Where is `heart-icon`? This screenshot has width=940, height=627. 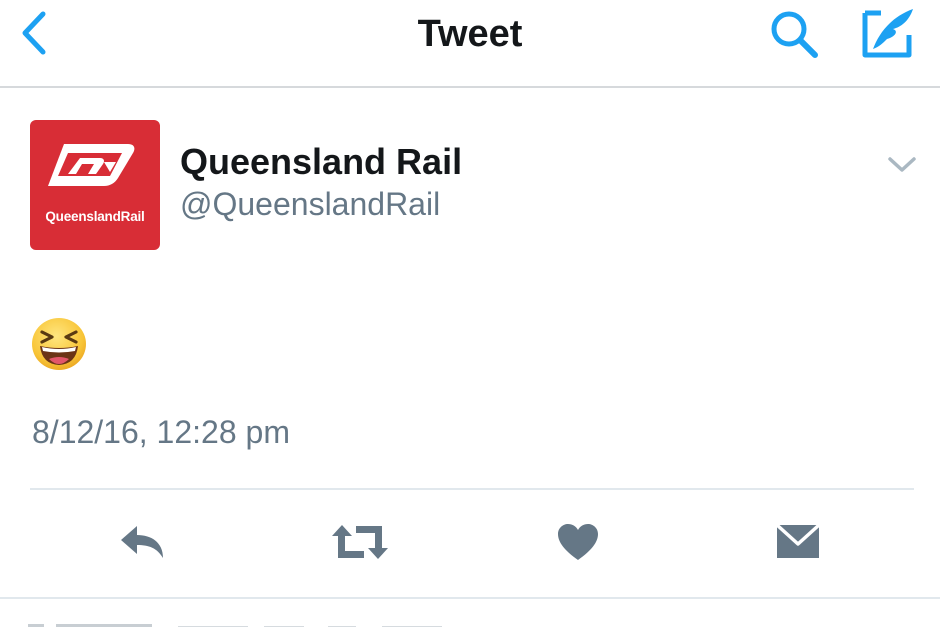 heart-icon is located at coordinates (578, 542).